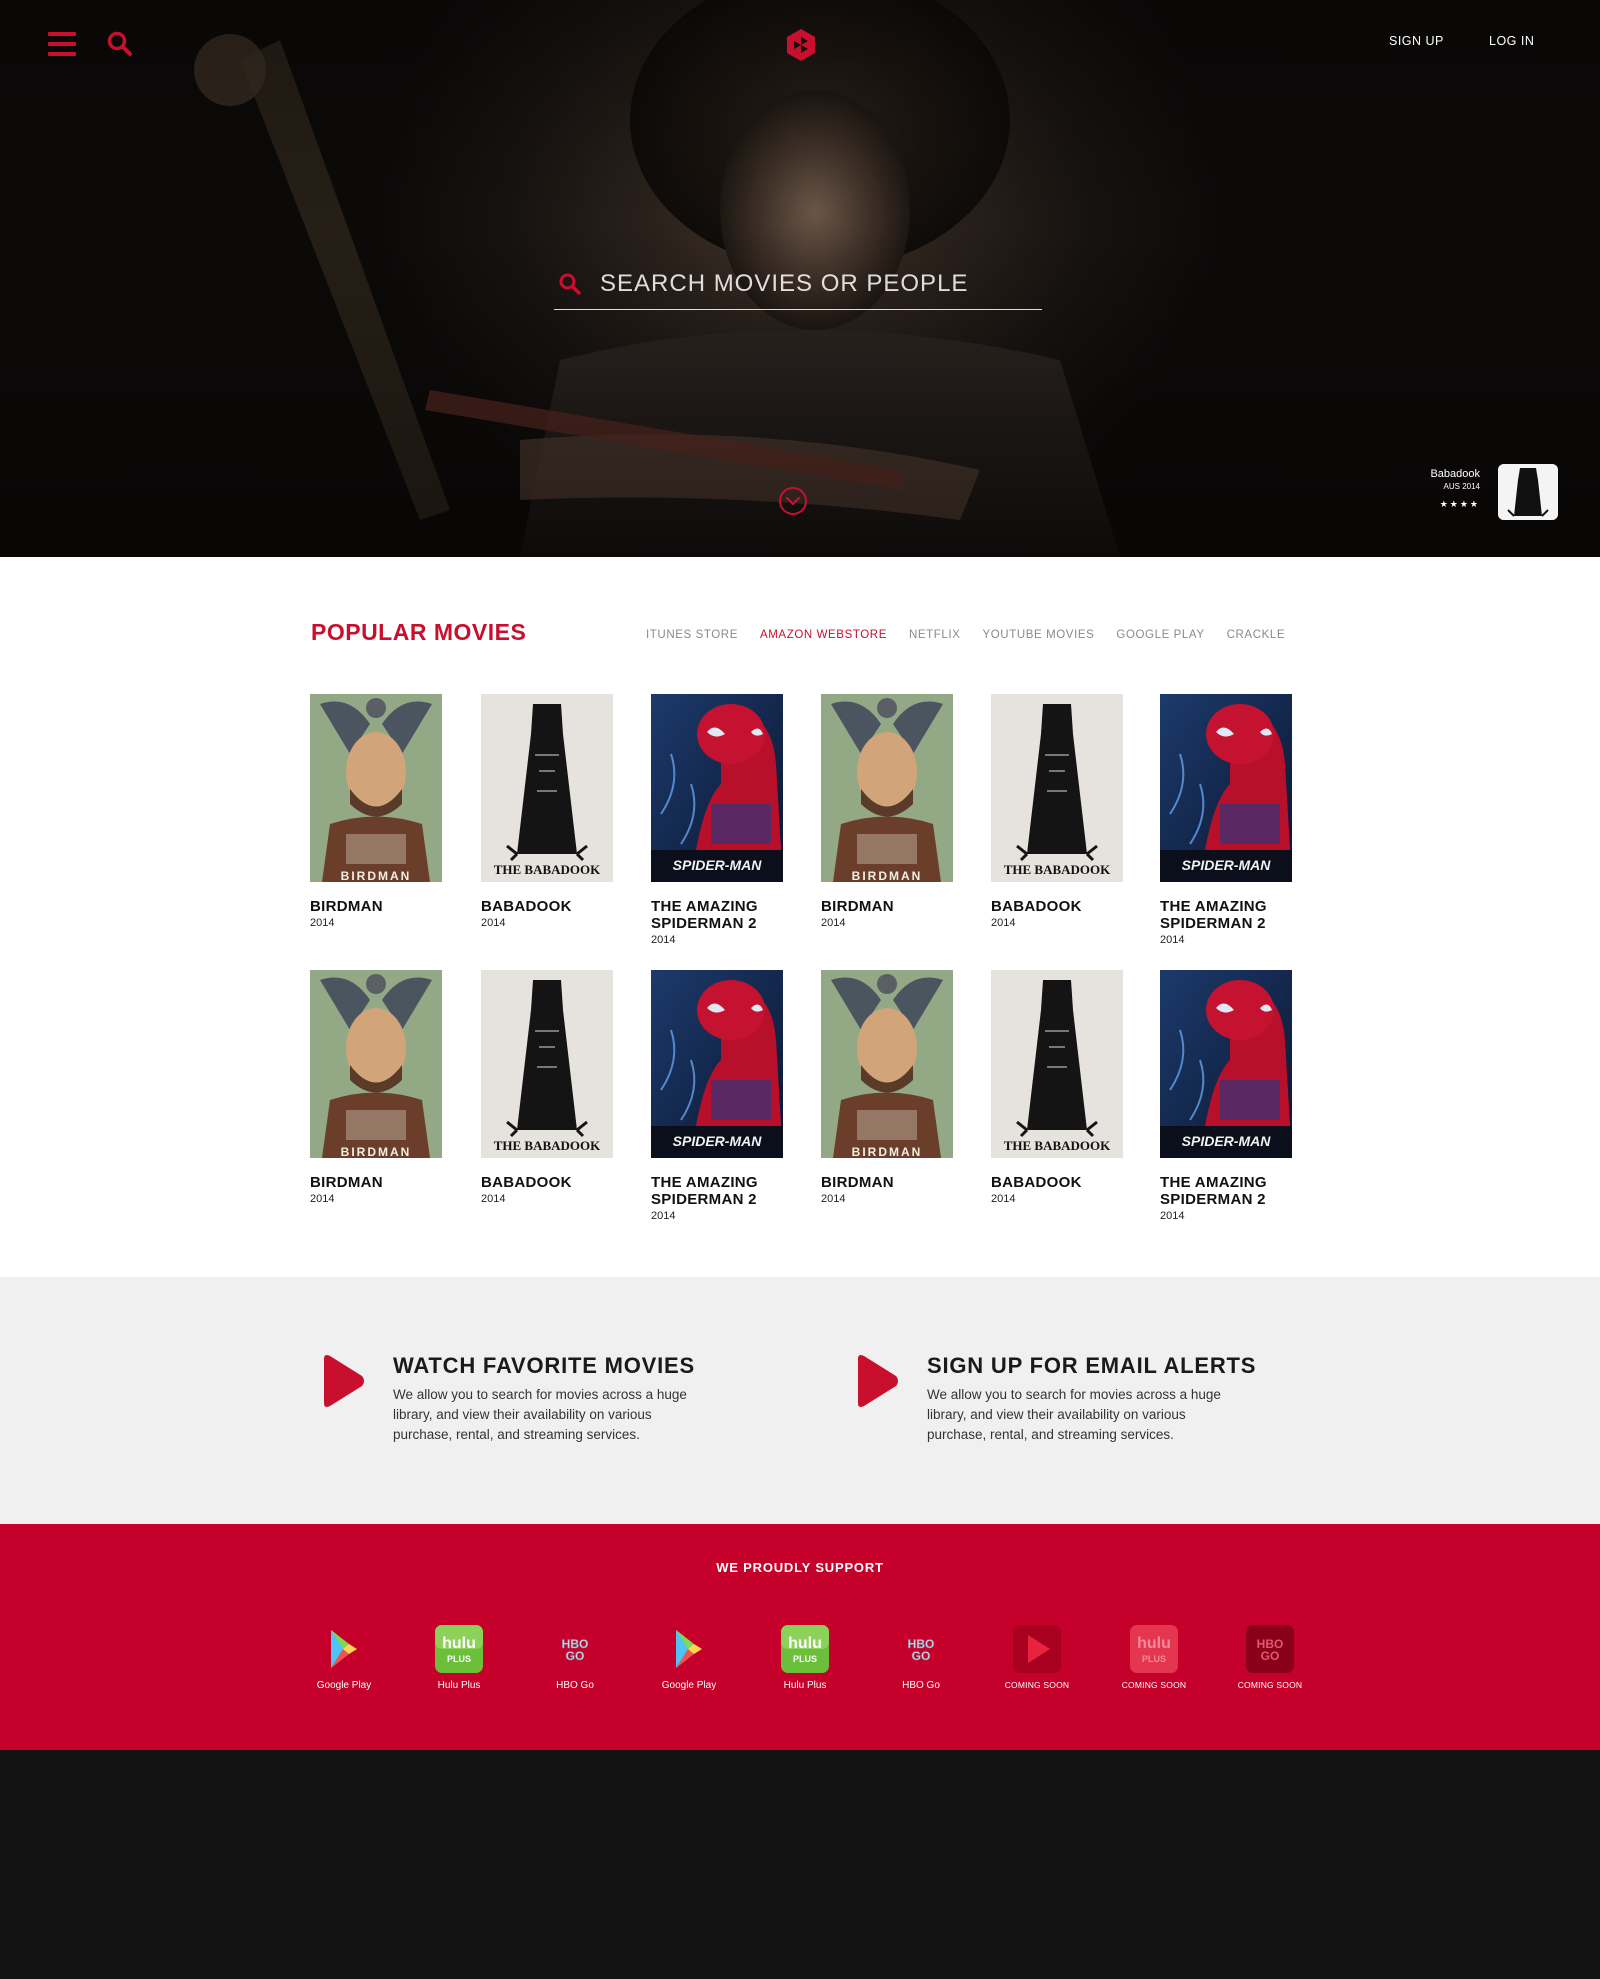 The width and height of the screenshot is (1600, 1979). Describe the element at coordinates (1459, 504) in the screenshot. I see `rating-stars: ★★★★` at that location.